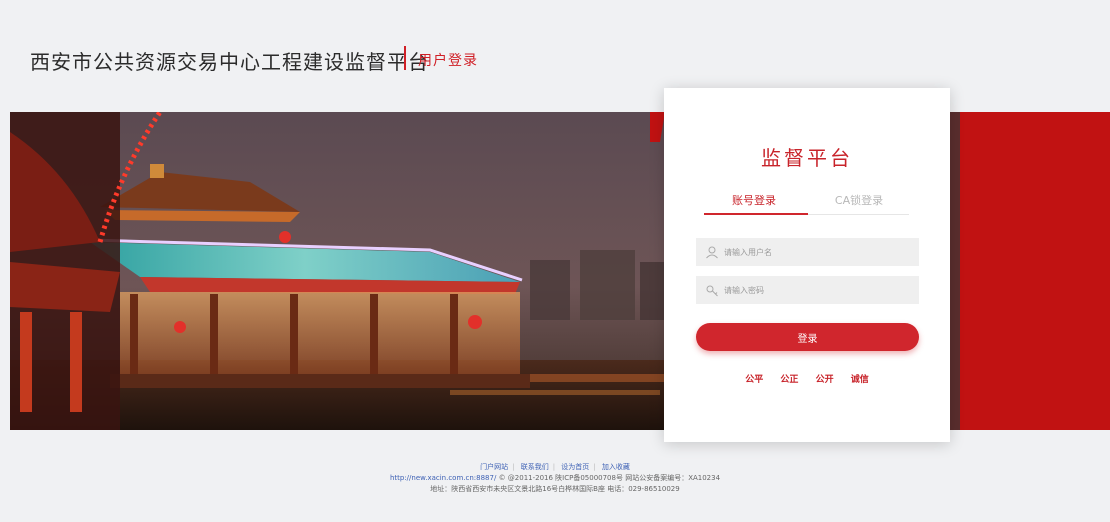  Describe the element at coordinates (818, 290) in the screenshot. I see `password-input` at that location.